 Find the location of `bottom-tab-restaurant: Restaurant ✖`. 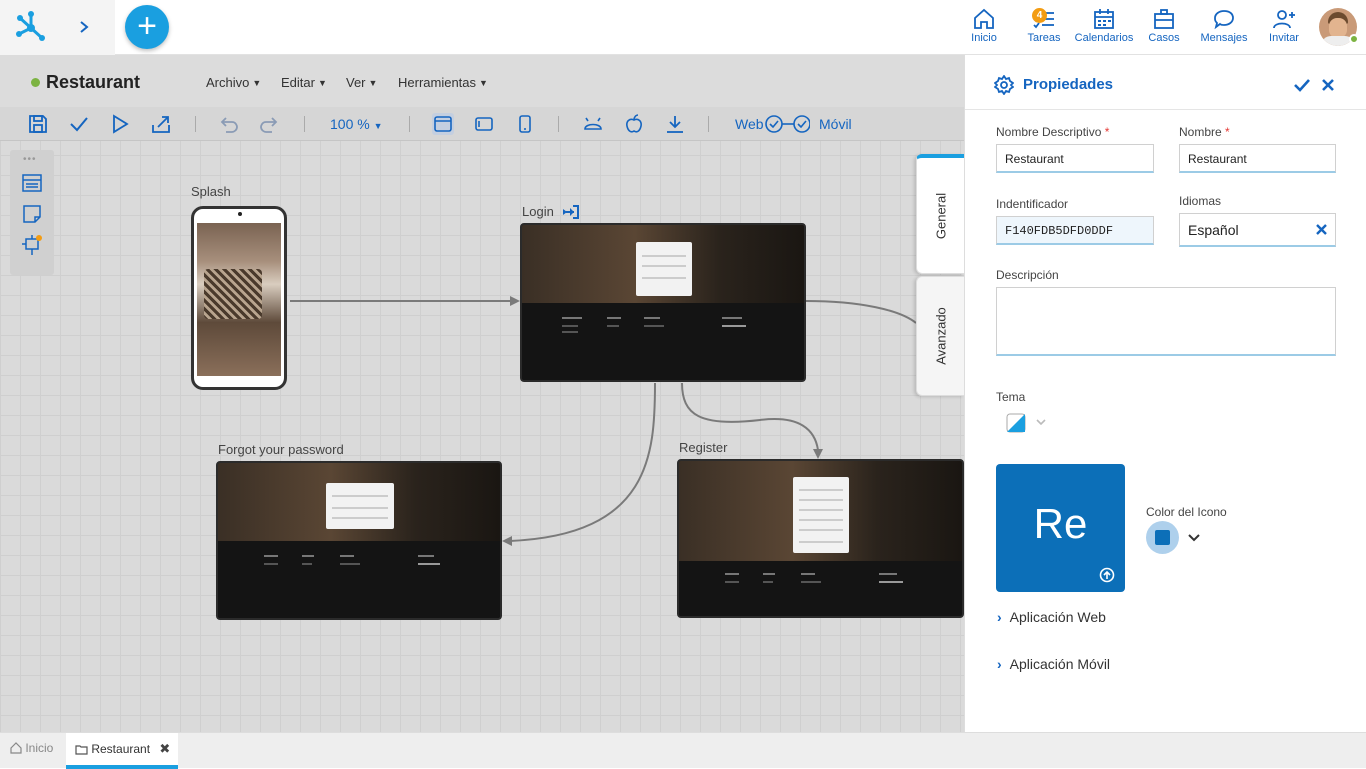

bottom-tab-restaurant: Restaurant ✖ is located at coordinates (122, 751).